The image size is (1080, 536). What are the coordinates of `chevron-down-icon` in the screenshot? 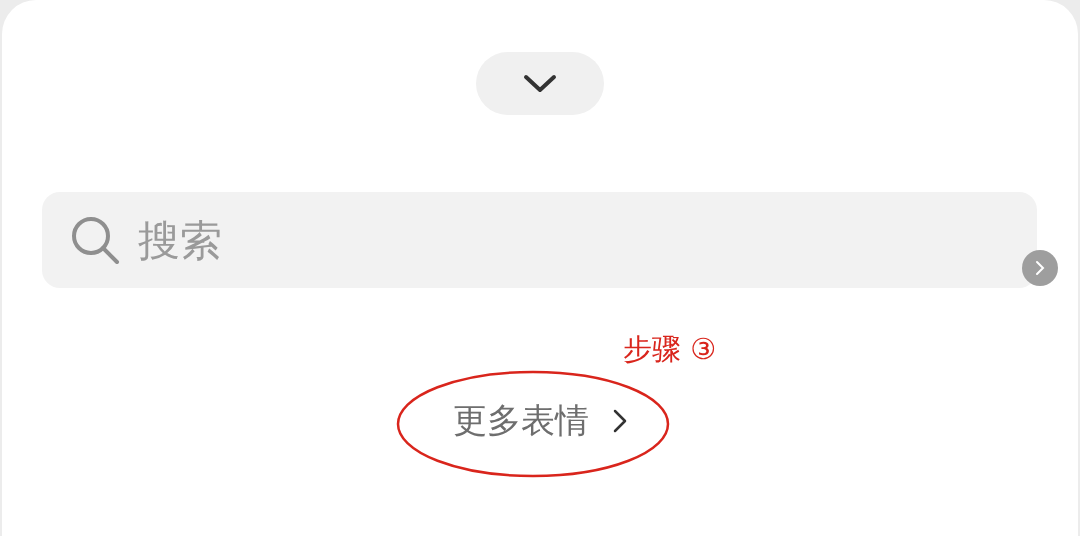 It's located at (540, 83).